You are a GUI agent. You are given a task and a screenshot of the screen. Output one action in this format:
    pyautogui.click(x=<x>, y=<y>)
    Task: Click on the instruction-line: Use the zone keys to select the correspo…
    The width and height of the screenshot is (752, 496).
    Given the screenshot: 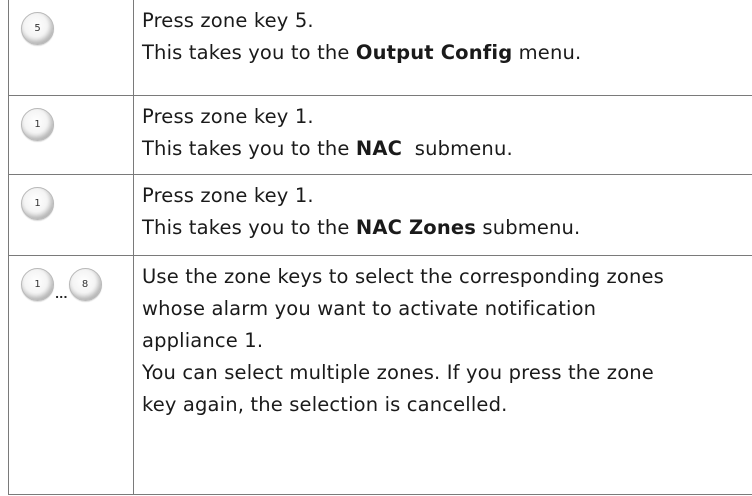 What is the action you would take?
    pyautogui.click(x=403, y=276)
    